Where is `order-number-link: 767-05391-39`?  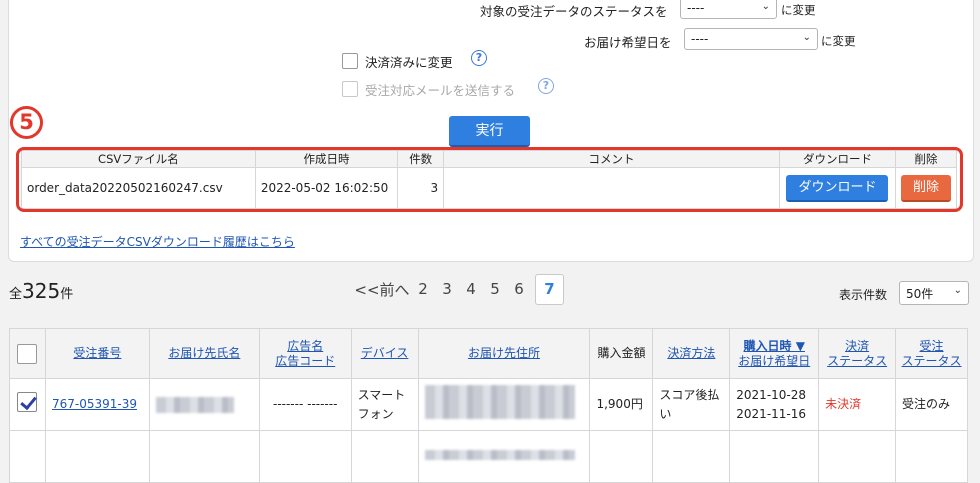
order-number-link: 767-05391-39 is located at coordinates (94, 404).